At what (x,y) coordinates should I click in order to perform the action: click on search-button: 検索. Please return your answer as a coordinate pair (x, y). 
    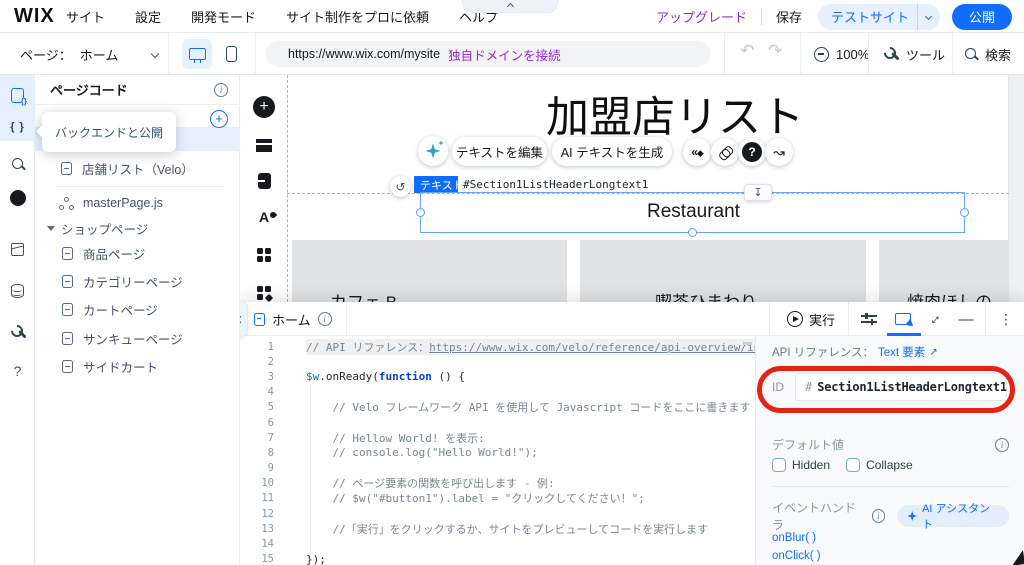
    Looking at the image, I should click on (987, 54).